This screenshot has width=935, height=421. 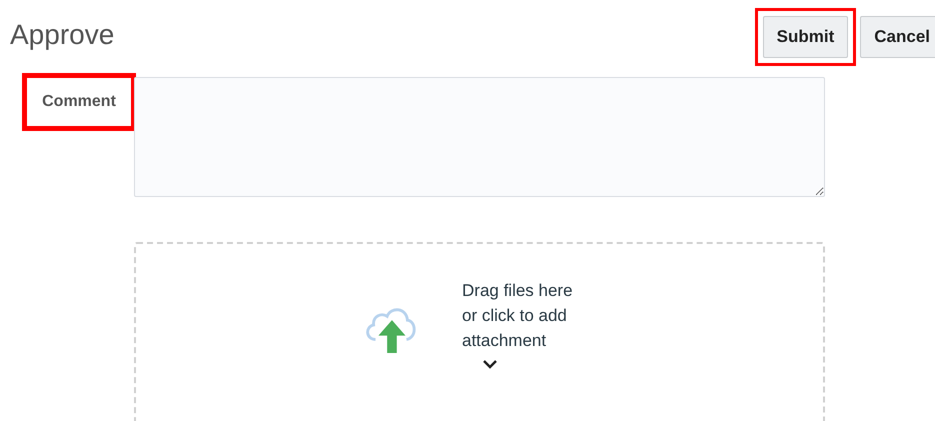 What do you see at coordinates (79, 102) in the screenshot?
I see `field-label: Comment` at bounding box center [79, 102].